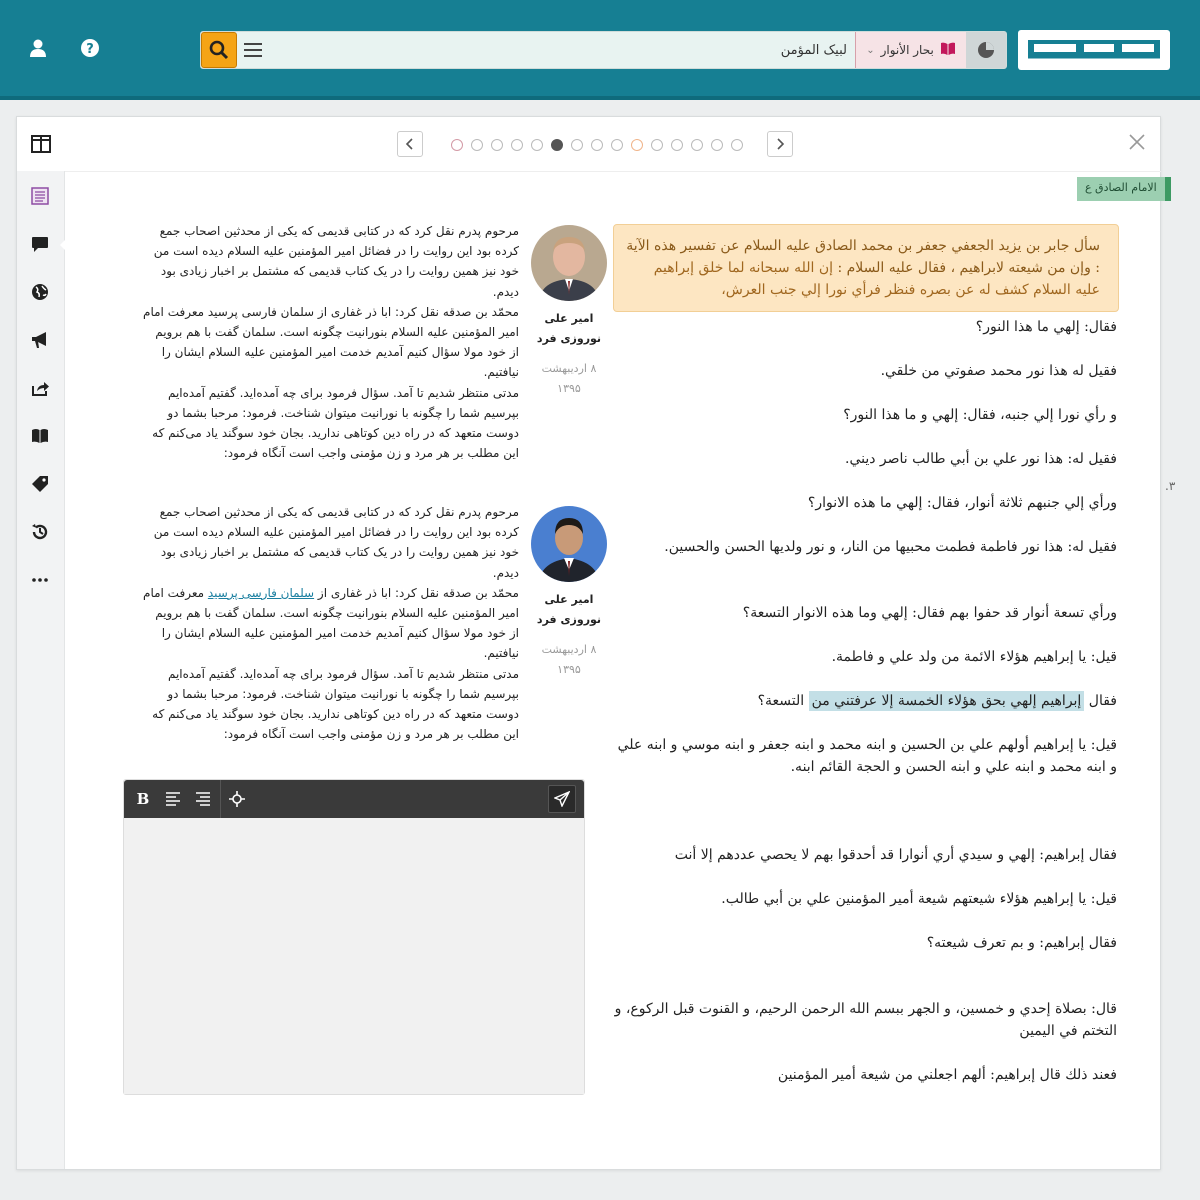  What do you see at coordinates (40, 244) in the screenshot?
I see `comment-icon` at bounding box center [40, 244].